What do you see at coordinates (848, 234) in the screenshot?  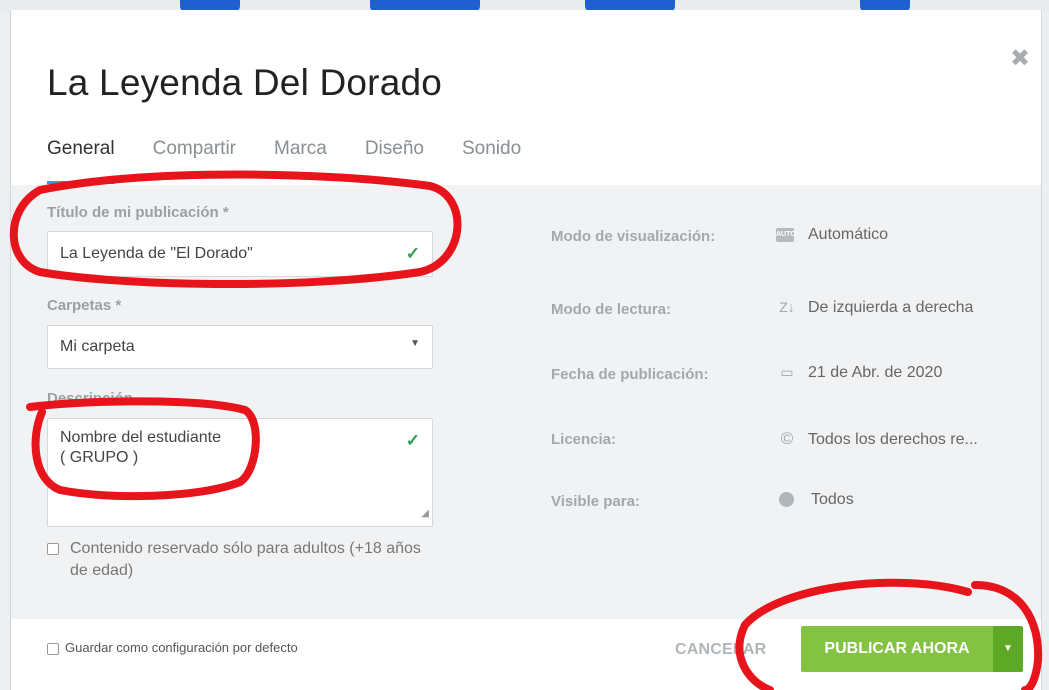 I see `display-mode-value: Automático` at bounding box center [848, 234].